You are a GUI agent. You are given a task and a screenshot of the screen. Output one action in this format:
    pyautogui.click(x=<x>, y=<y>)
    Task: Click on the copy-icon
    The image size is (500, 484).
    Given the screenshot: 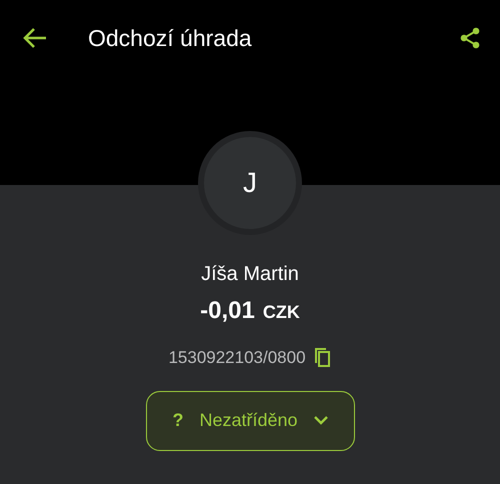 What is the action you would take?
    pyautogui.click(x=323, y=358)
    